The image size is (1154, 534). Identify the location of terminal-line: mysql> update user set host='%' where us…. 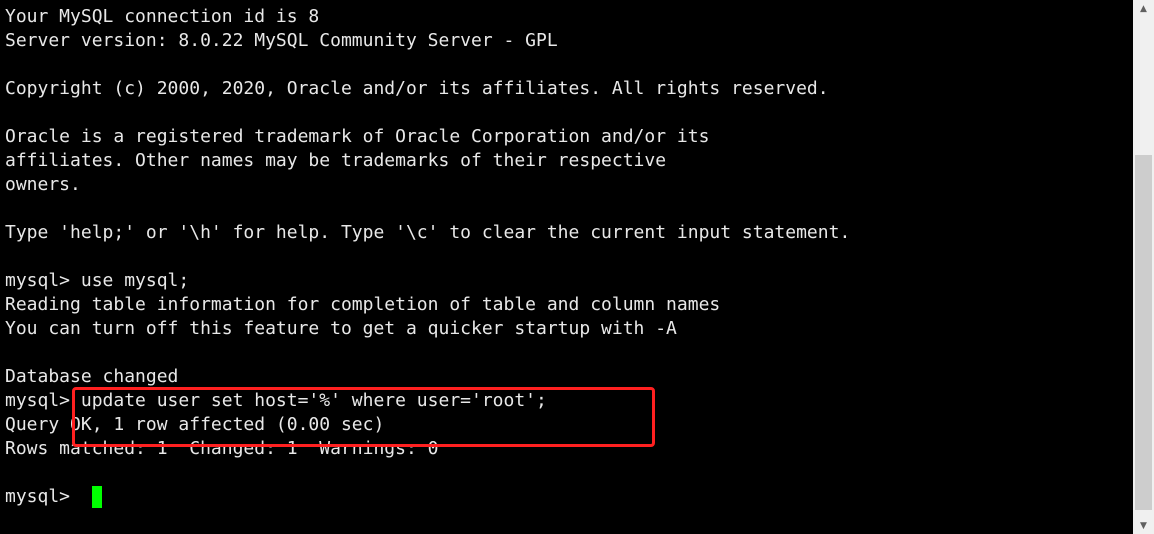
(276, 400).